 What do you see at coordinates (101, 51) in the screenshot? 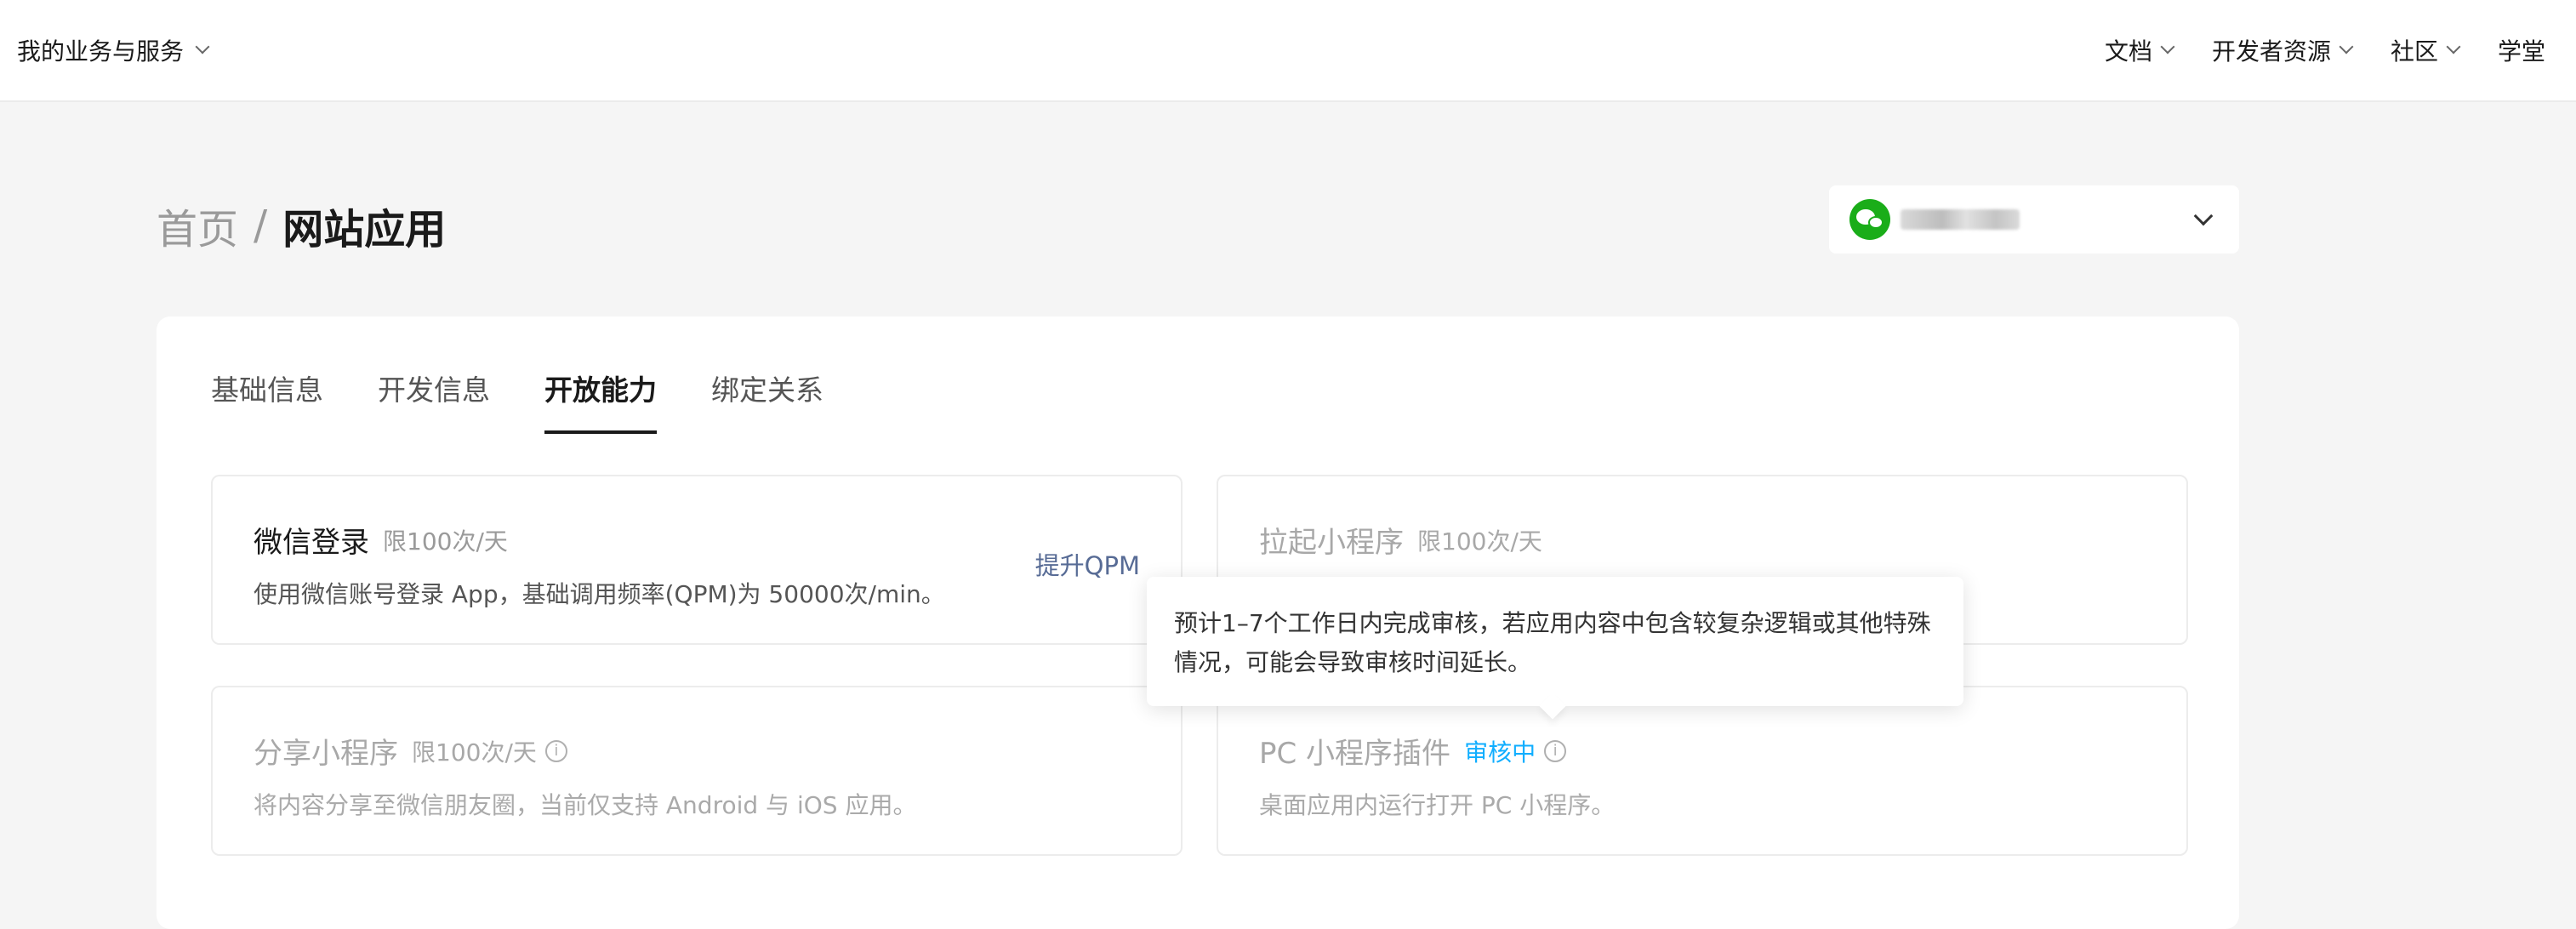
I see `business-menu-label: 我的业务与服务` at bounding box center [101, 51].